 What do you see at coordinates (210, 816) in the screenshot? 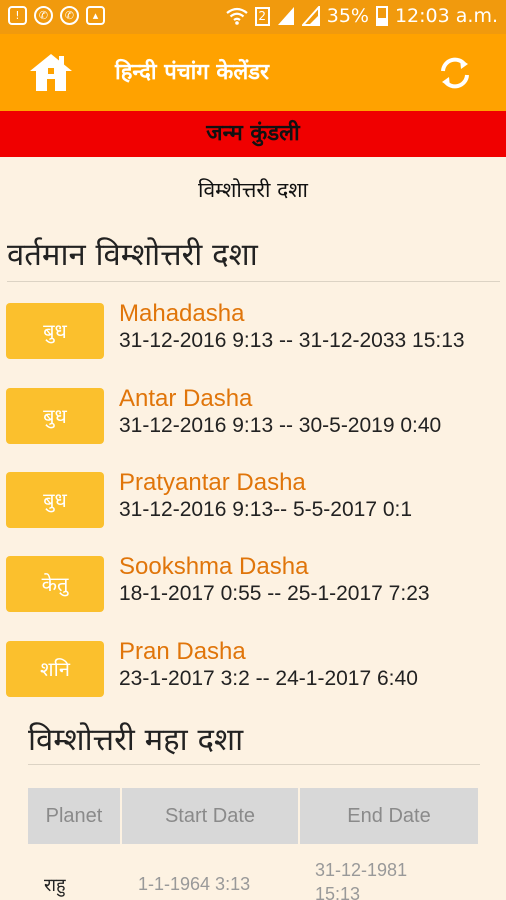
I see `column-header-start-date: Start Date` at bounding box center [210, 816].